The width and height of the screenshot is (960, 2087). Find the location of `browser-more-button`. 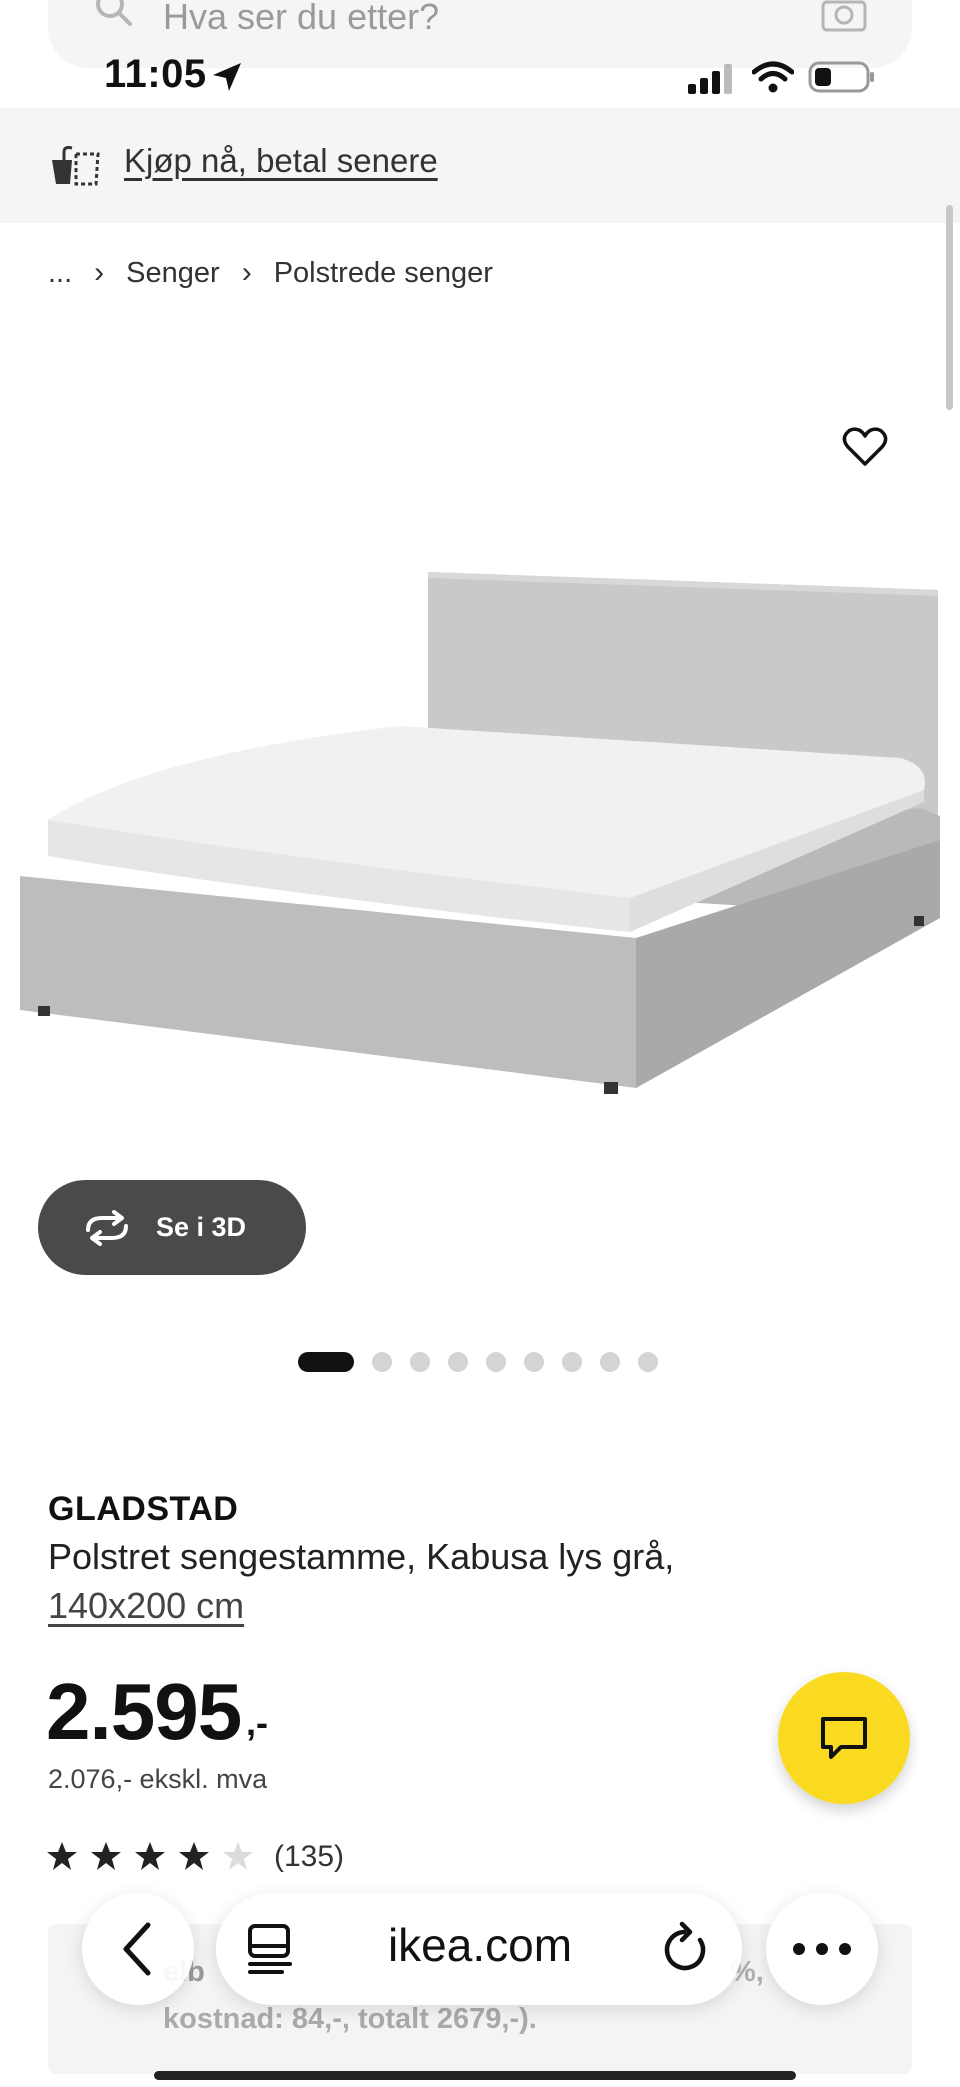

browser-more-button is located at coordinates (822, 1949).